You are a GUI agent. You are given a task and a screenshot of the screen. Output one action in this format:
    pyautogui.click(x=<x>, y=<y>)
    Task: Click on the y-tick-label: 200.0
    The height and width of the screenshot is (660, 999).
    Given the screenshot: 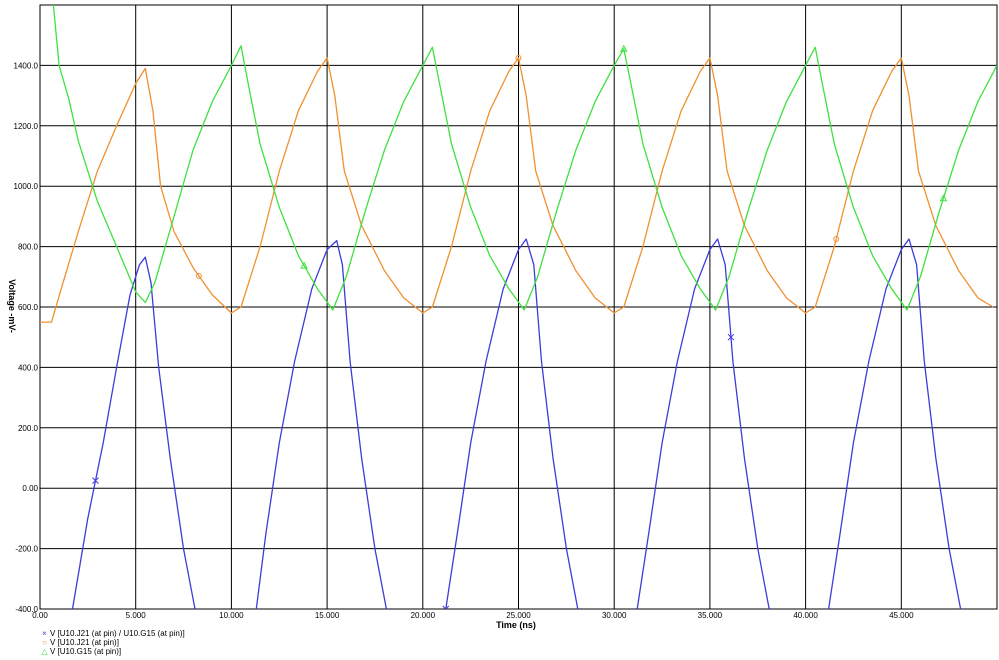 What is the action you would take?
    pyautogui.click(x=28, y=428)
    